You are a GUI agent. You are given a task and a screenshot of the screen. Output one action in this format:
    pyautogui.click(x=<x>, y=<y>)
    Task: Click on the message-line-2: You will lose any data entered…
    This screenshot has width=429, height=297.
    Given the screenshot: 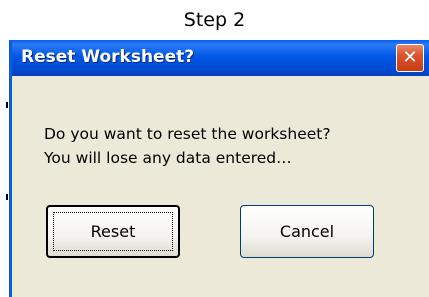 What is the action you would take?
    pyautogui.click(x=168, y=158)
    